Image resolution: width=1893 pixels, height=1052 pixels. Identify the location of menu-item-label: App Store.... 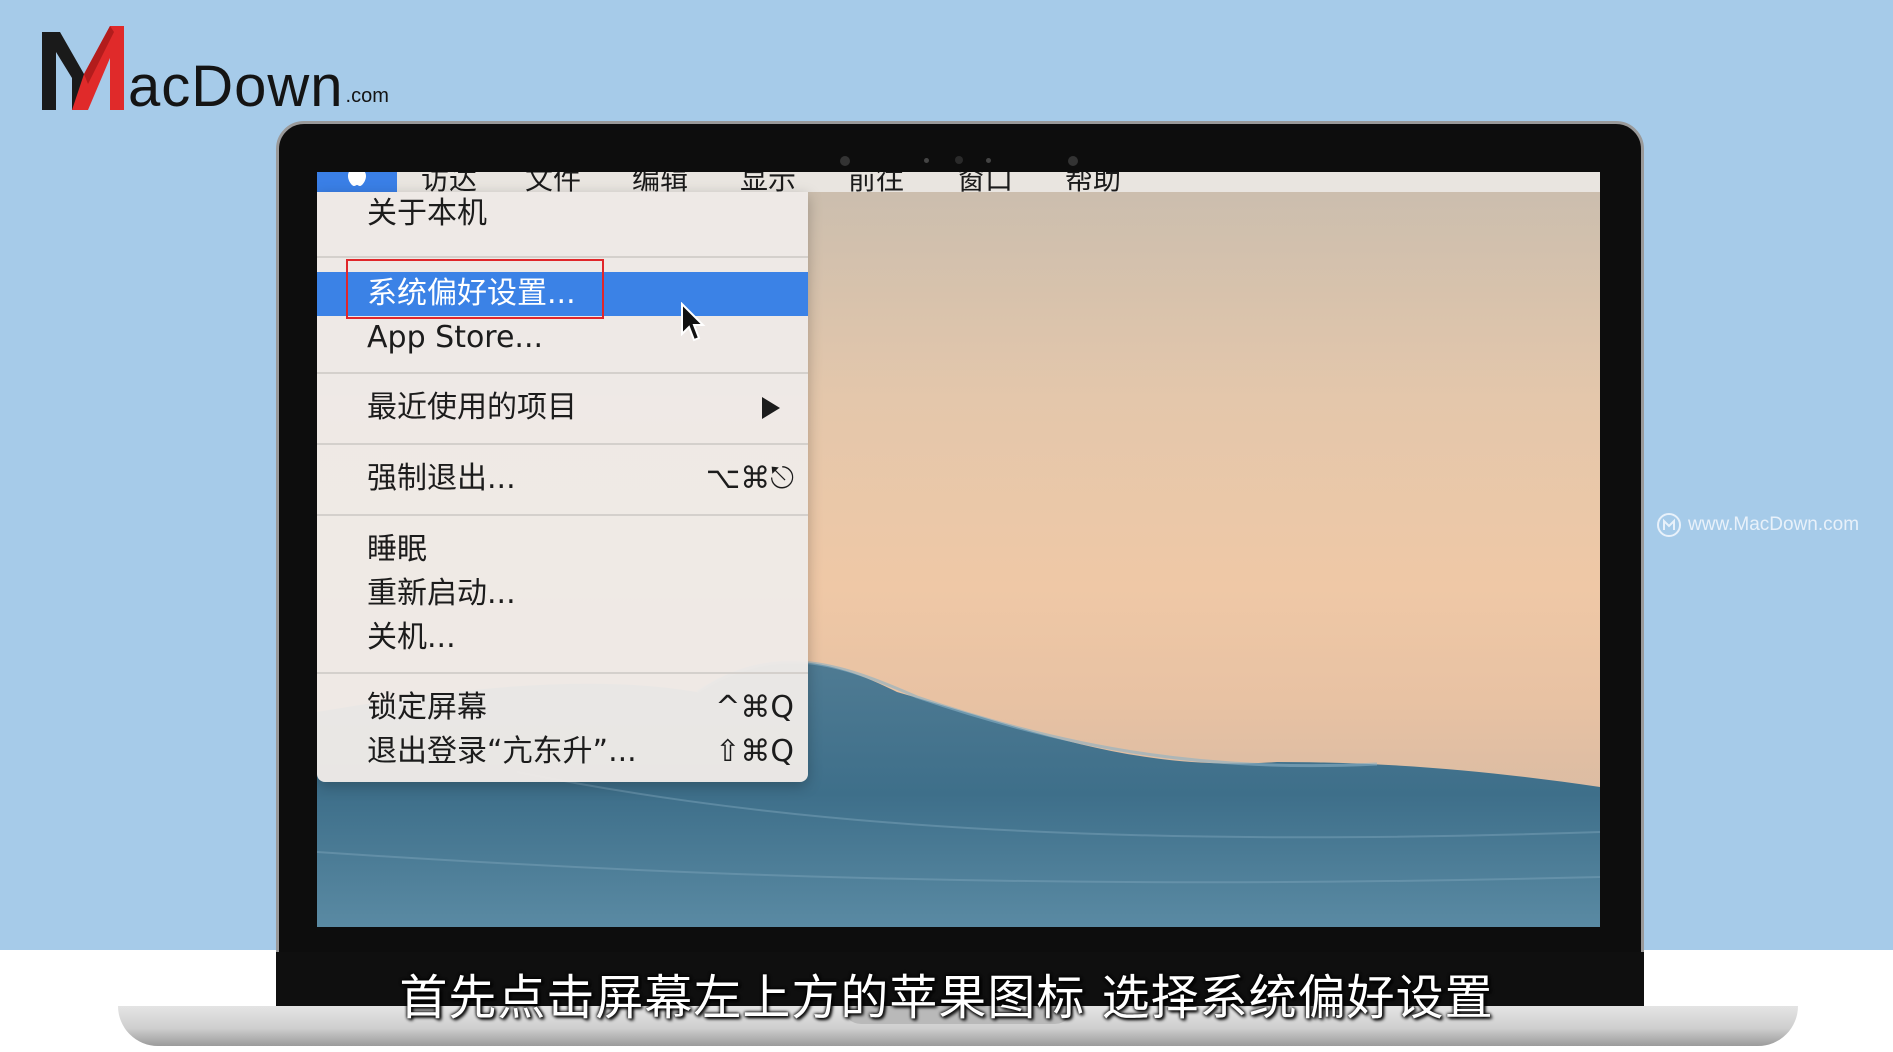
(455, 337).